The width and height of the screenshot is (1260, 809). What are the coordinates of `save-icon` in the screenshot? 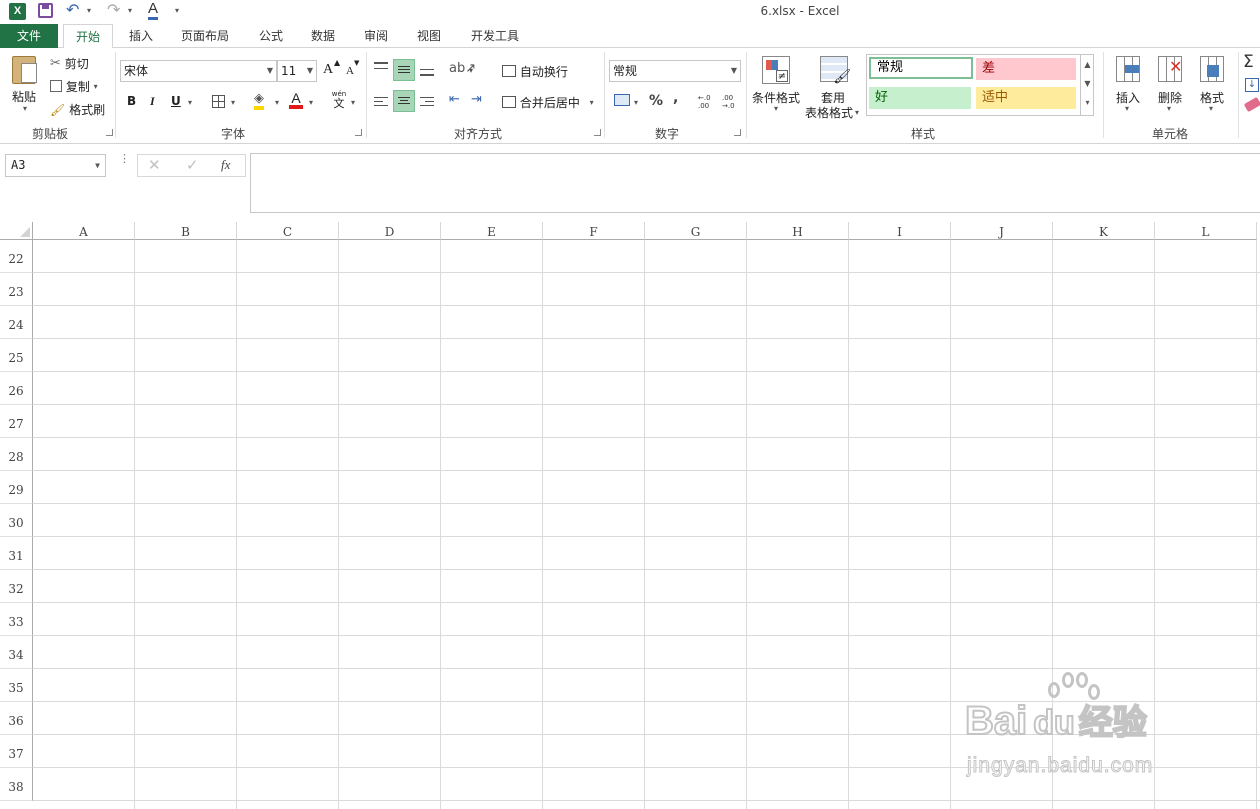 It's located at (45, 10).